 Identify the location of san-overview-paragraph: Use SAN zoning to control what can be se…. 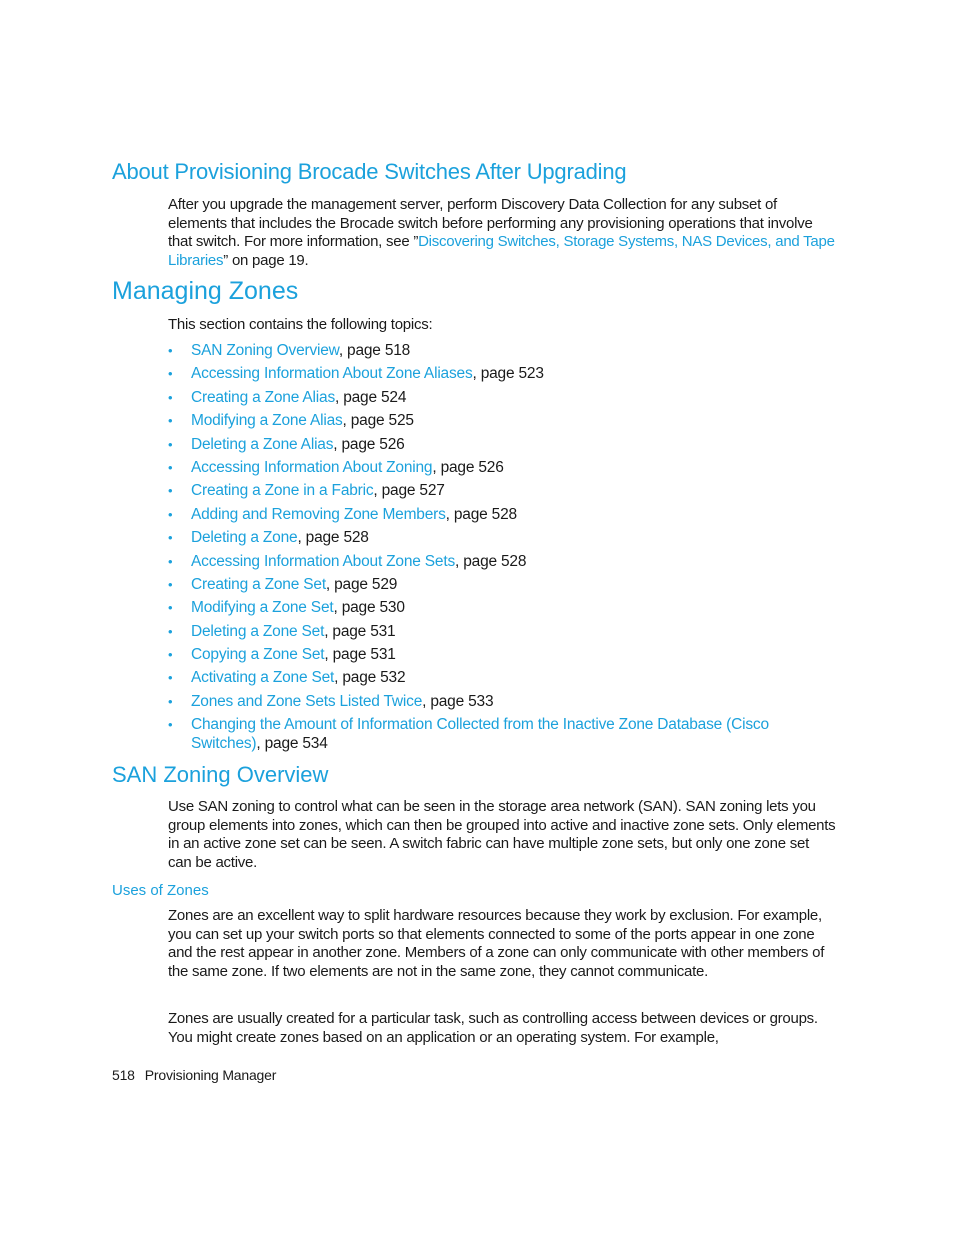
(502, 835).